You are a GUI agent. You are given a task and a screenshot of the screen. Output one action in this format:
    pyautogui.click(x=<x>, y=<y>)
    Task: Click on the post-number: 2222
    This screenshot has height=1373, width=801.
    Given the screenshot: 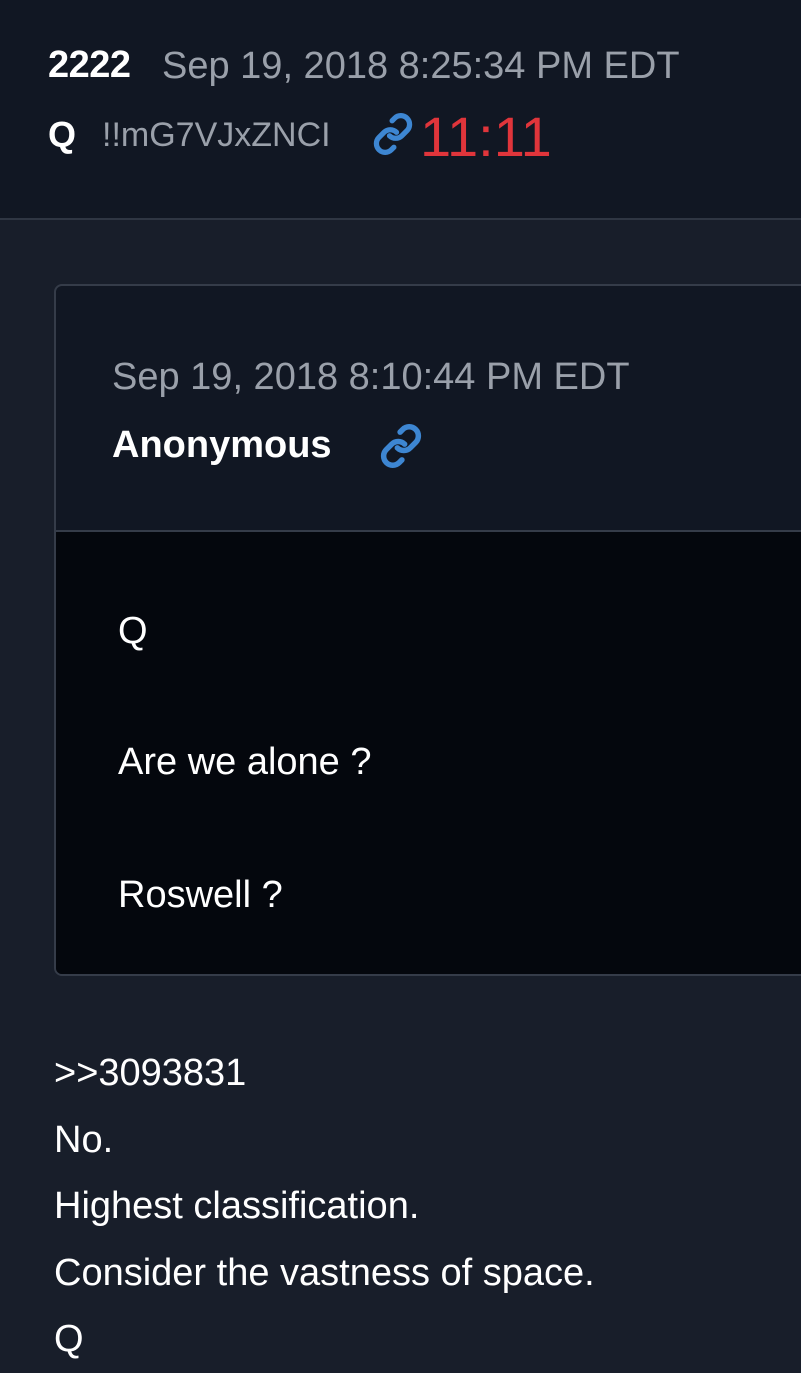 What is the action you would take?
    pyautogui.click(x=89, y=65)
    